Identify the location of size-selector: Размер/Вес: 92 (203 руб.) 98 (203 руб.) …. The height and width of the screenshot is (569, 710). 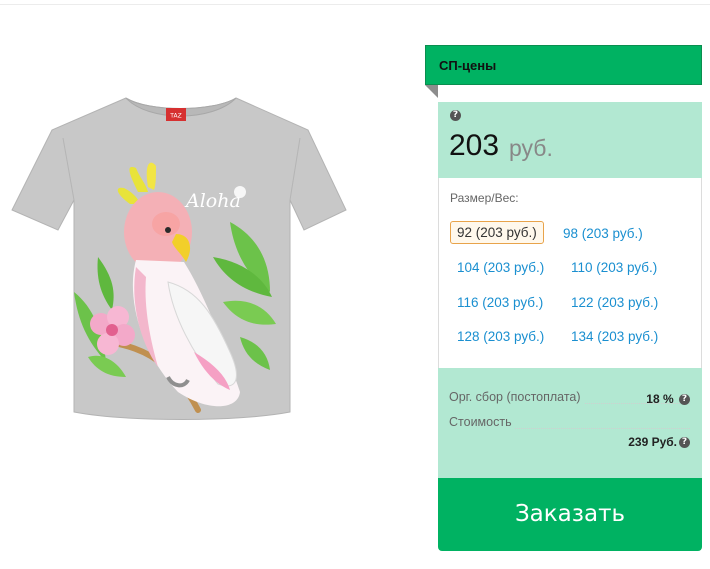
(570, 273).